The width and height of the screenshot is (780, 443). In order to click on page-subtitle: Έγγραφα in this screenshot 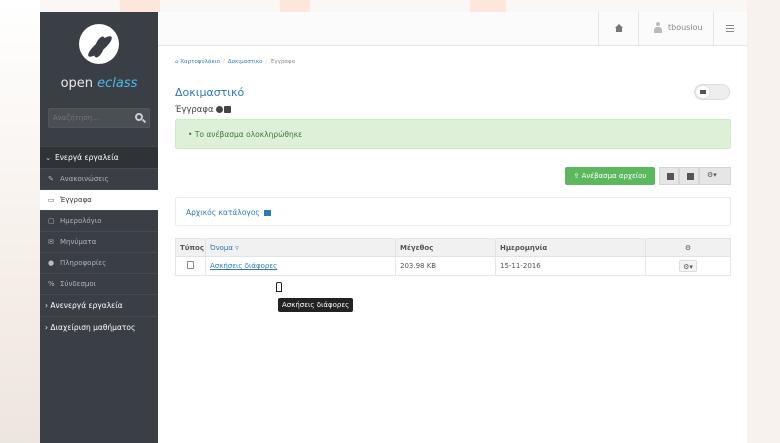, I will do `click(203, 110)`.